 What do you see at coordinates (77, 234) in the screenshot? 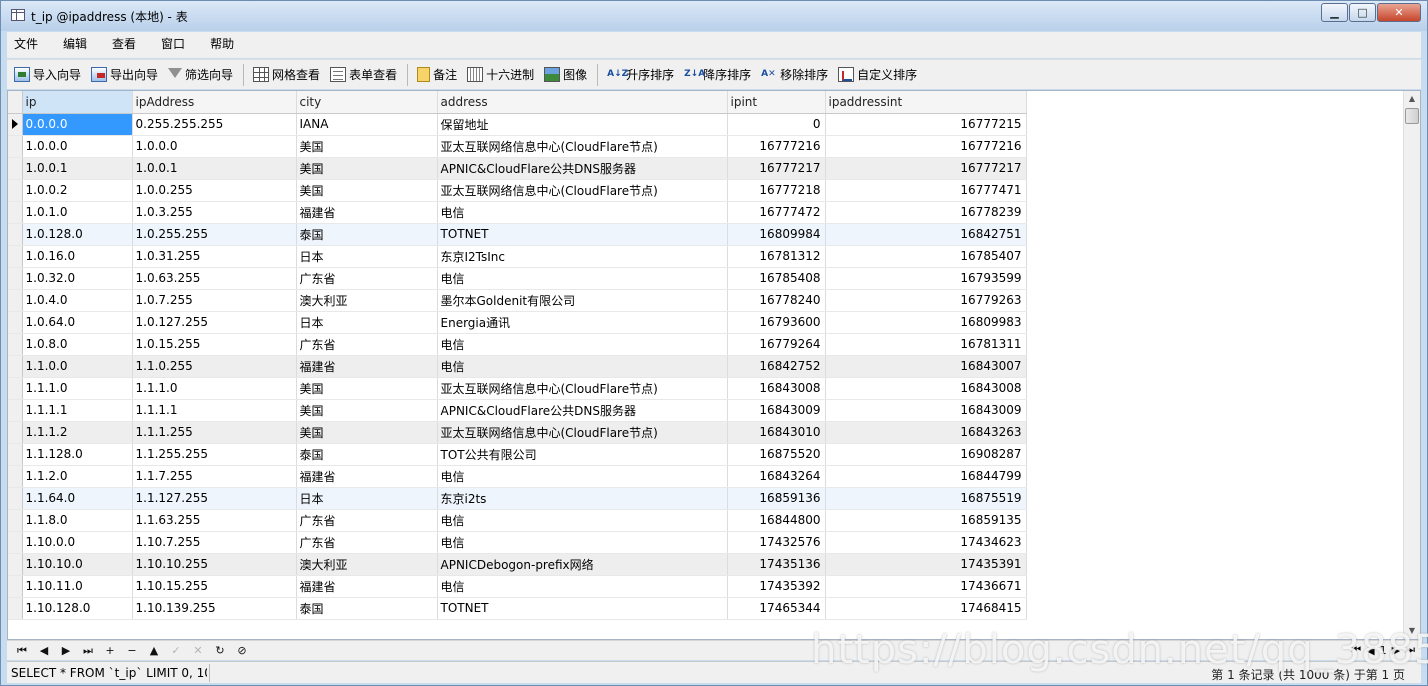
I see `table-cell-ip: 1.0.128.0` at bounding box center [77, 234].